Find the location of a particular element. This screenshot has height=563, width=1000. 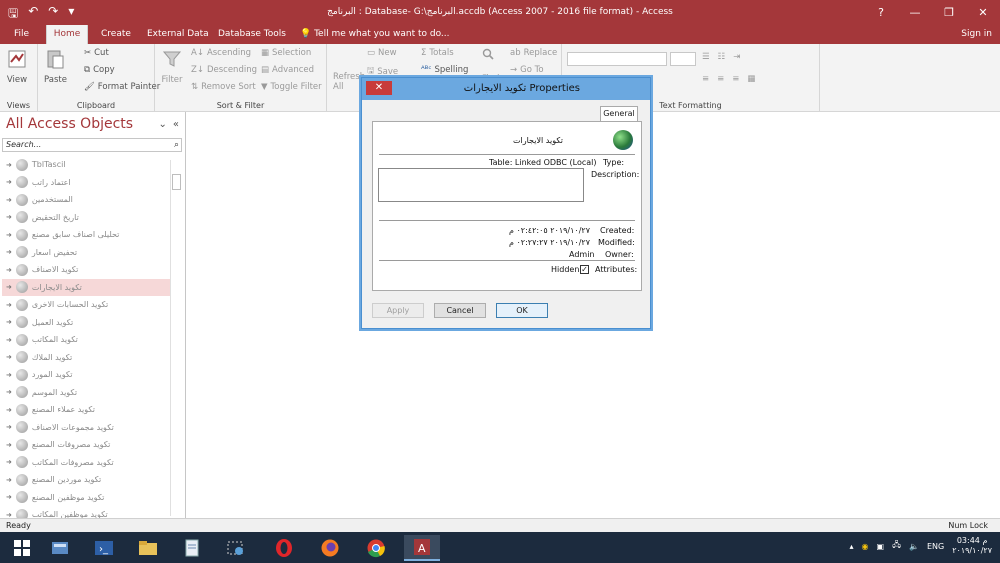

gridlines-icon: ▦ is located at coordinates (751, 79).